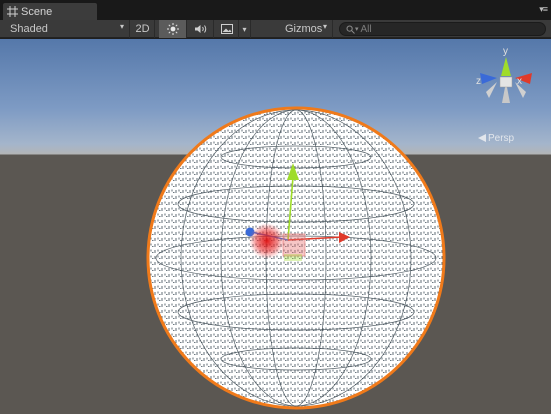 Image resolution: width=551 pixels, height=414 pixels. I want to click on z-cone-icon, so click(488, 78).